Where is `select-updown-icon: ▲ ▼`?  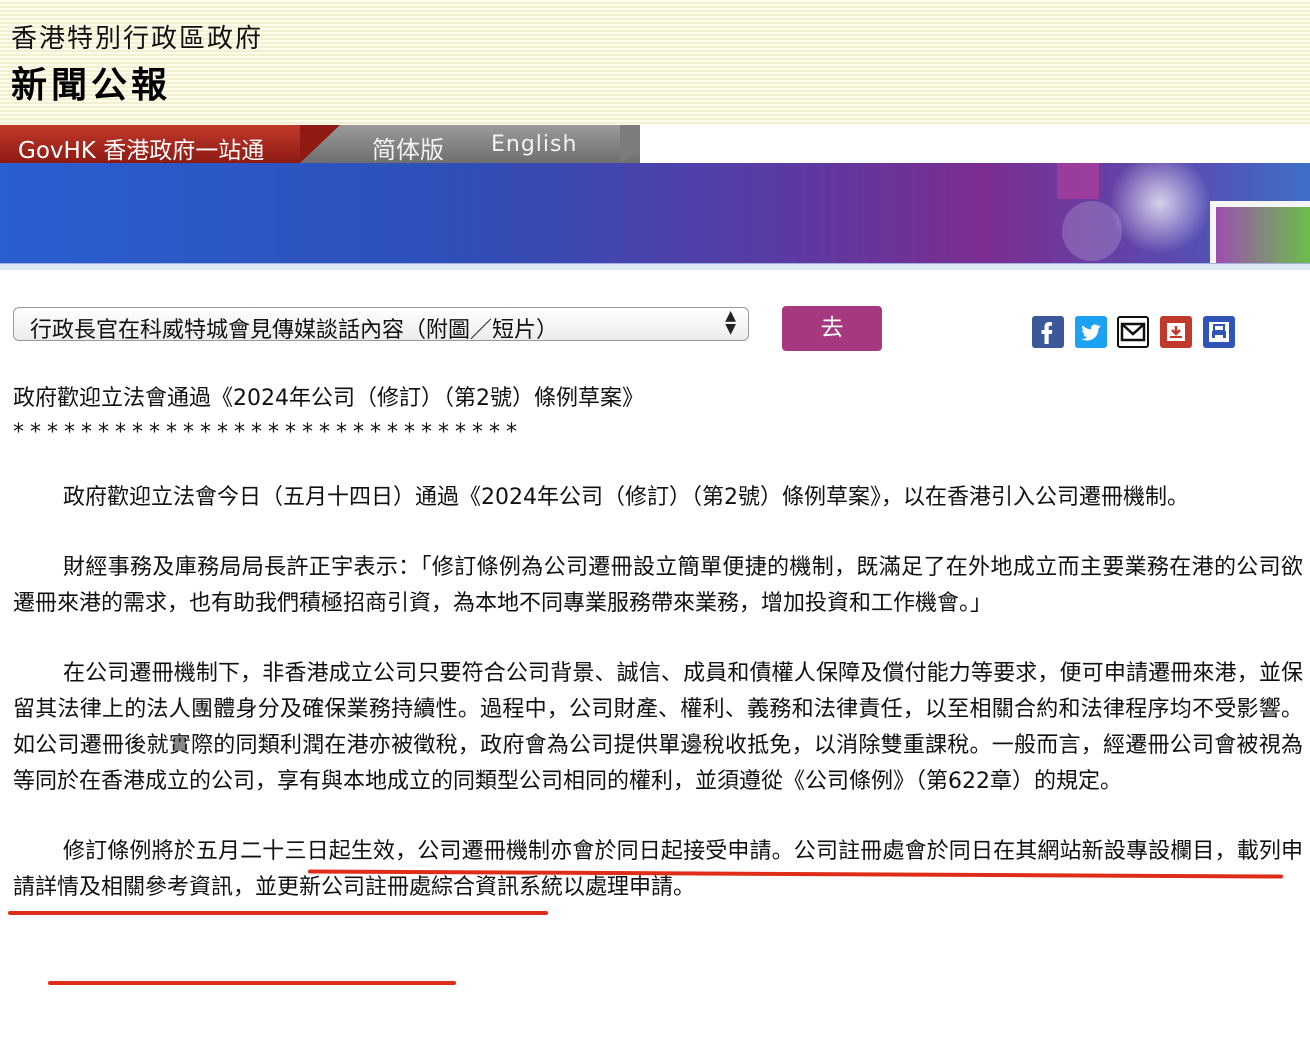
select-updown-icon: ▲ ▼ is located at coordinates (730, 322).